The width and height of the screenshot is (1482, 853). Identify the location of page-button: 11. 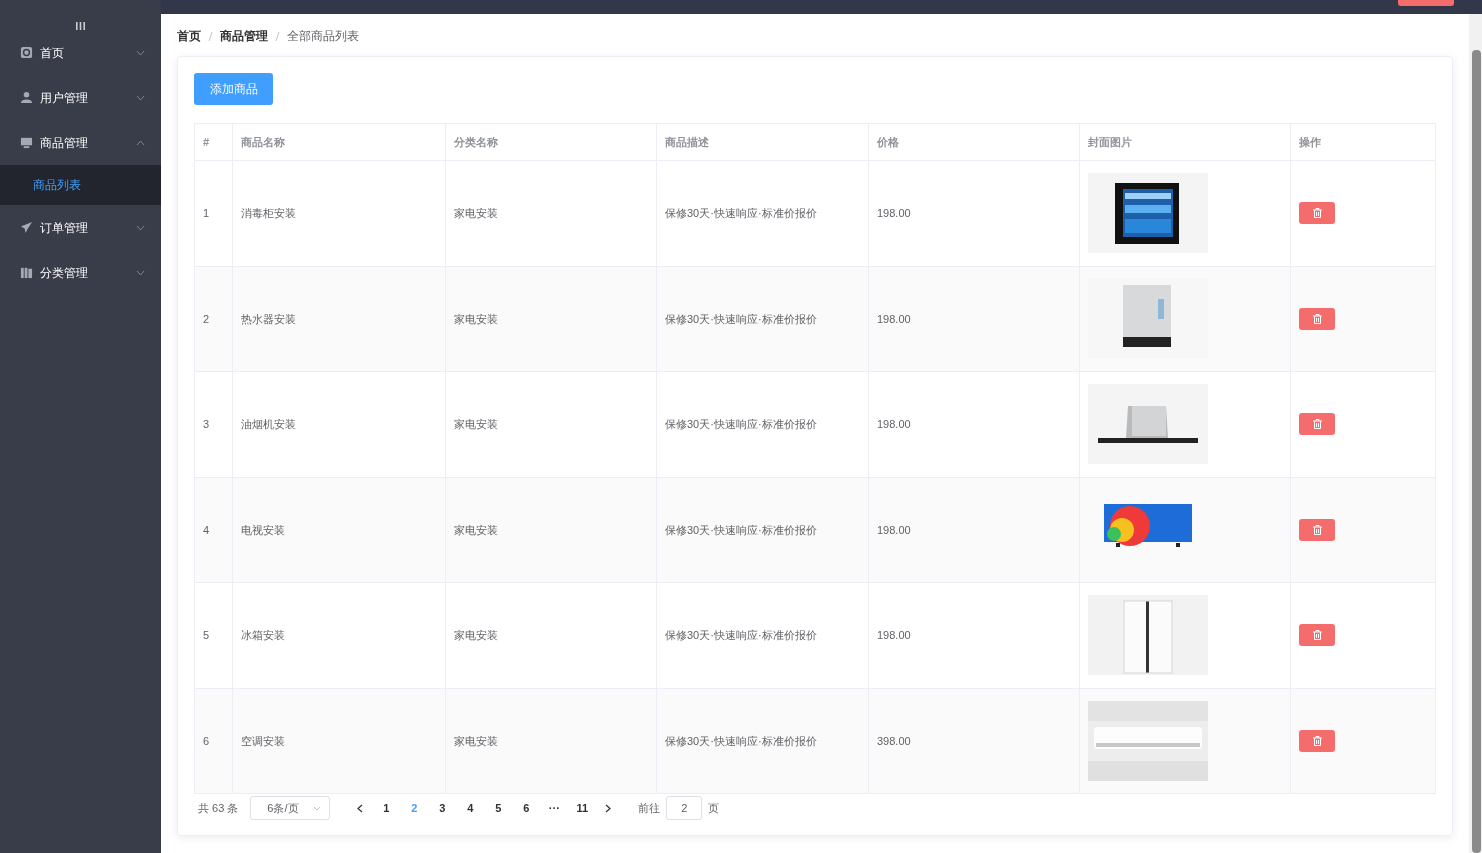
(582, 808).